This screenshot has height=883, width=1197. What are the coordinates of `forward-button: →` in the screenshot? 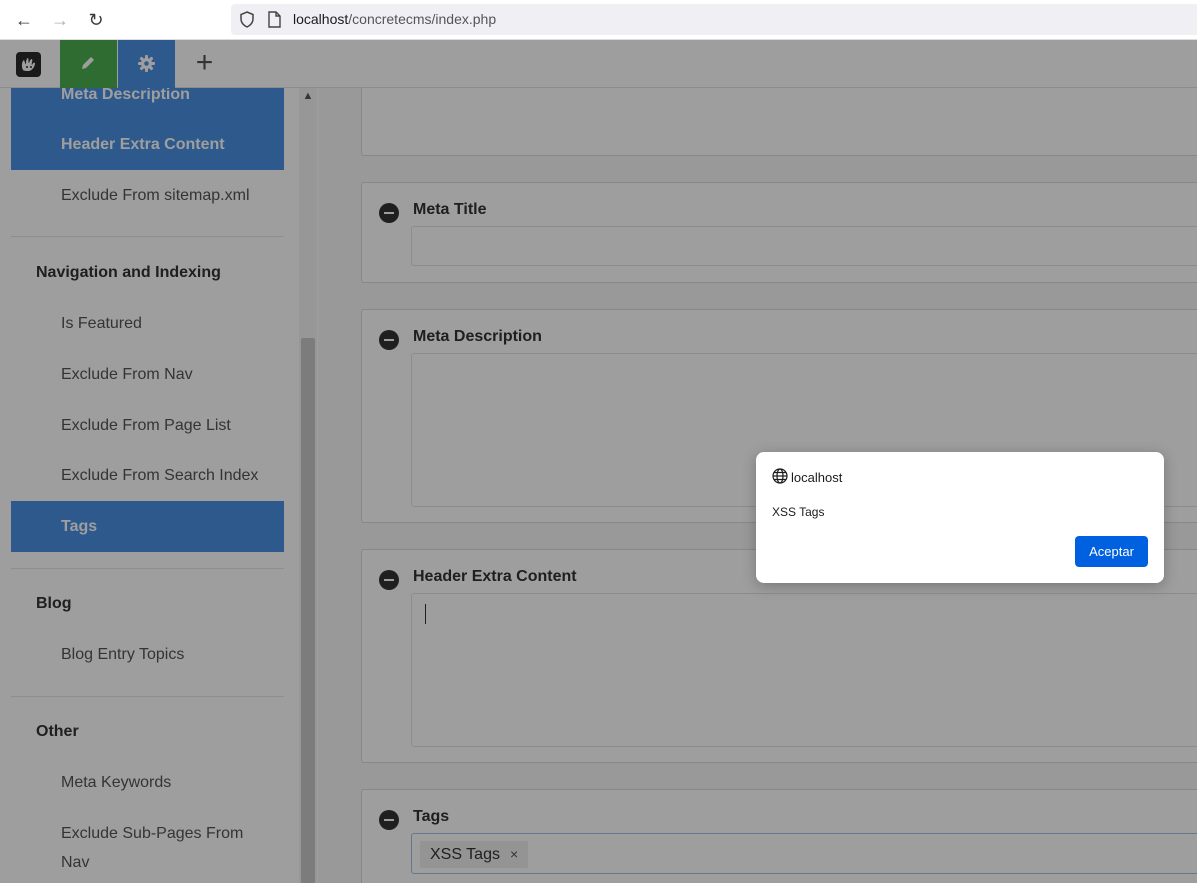 It's located at (60, 20).